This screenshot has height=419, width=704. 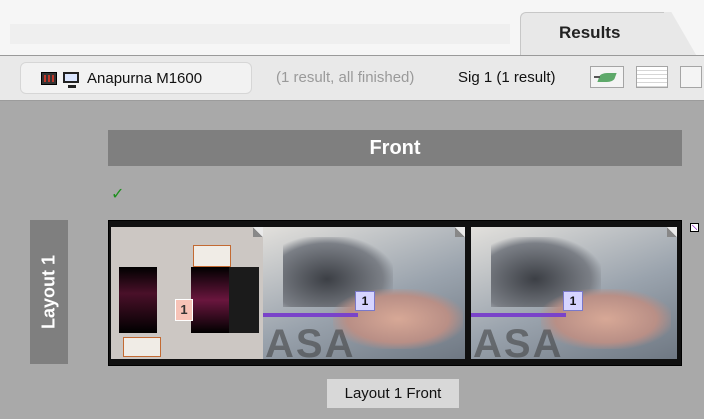 I want to click on panel-view-button, so click(x=691, y=77).